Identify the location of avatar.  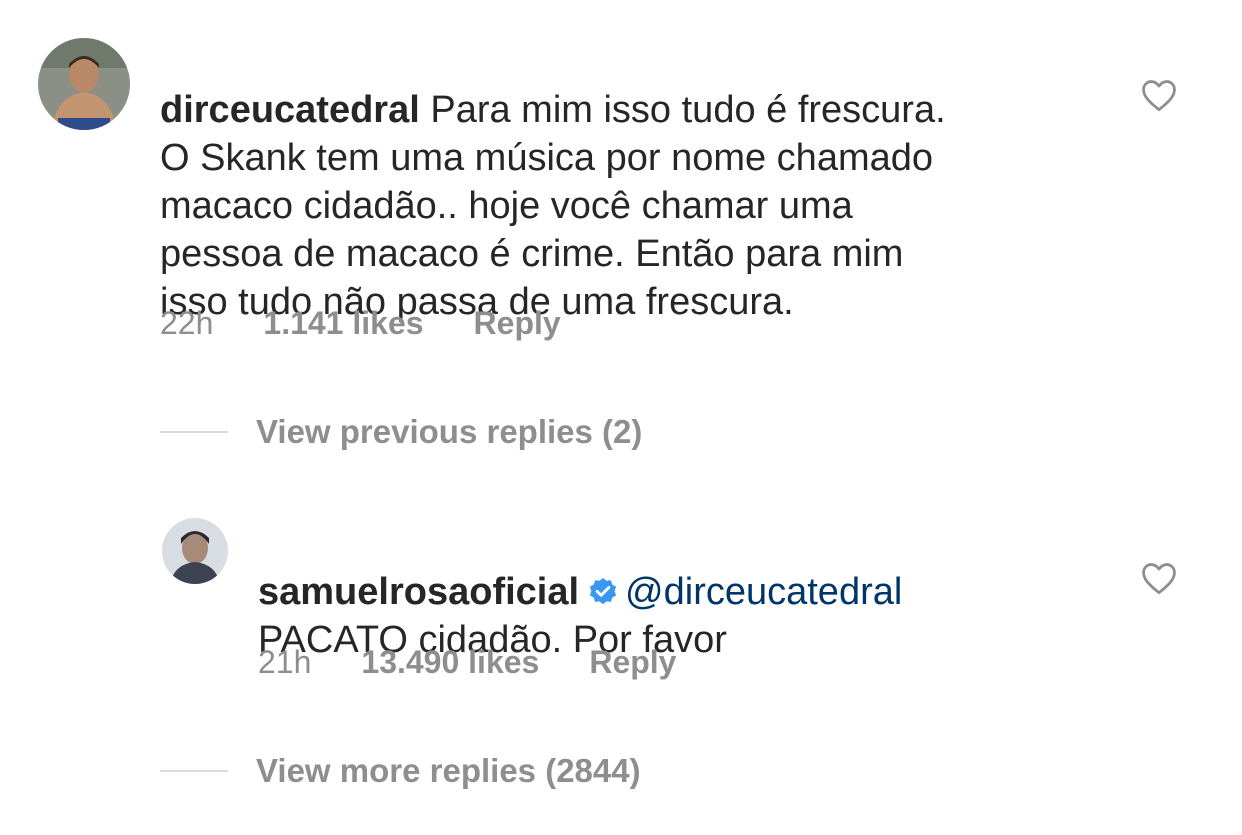
(84, 84).